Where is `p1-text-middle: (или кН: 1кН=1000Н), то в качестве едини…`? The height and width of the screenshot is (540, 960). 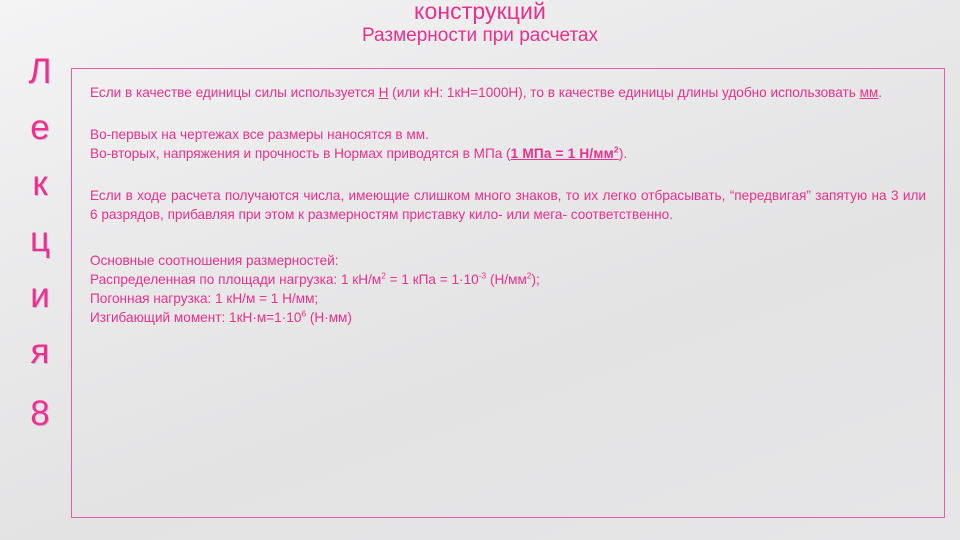
p1-text-middle: (или кН: 1кН=1000Н), то в качестве едини… is located at coordinates (624, 92).